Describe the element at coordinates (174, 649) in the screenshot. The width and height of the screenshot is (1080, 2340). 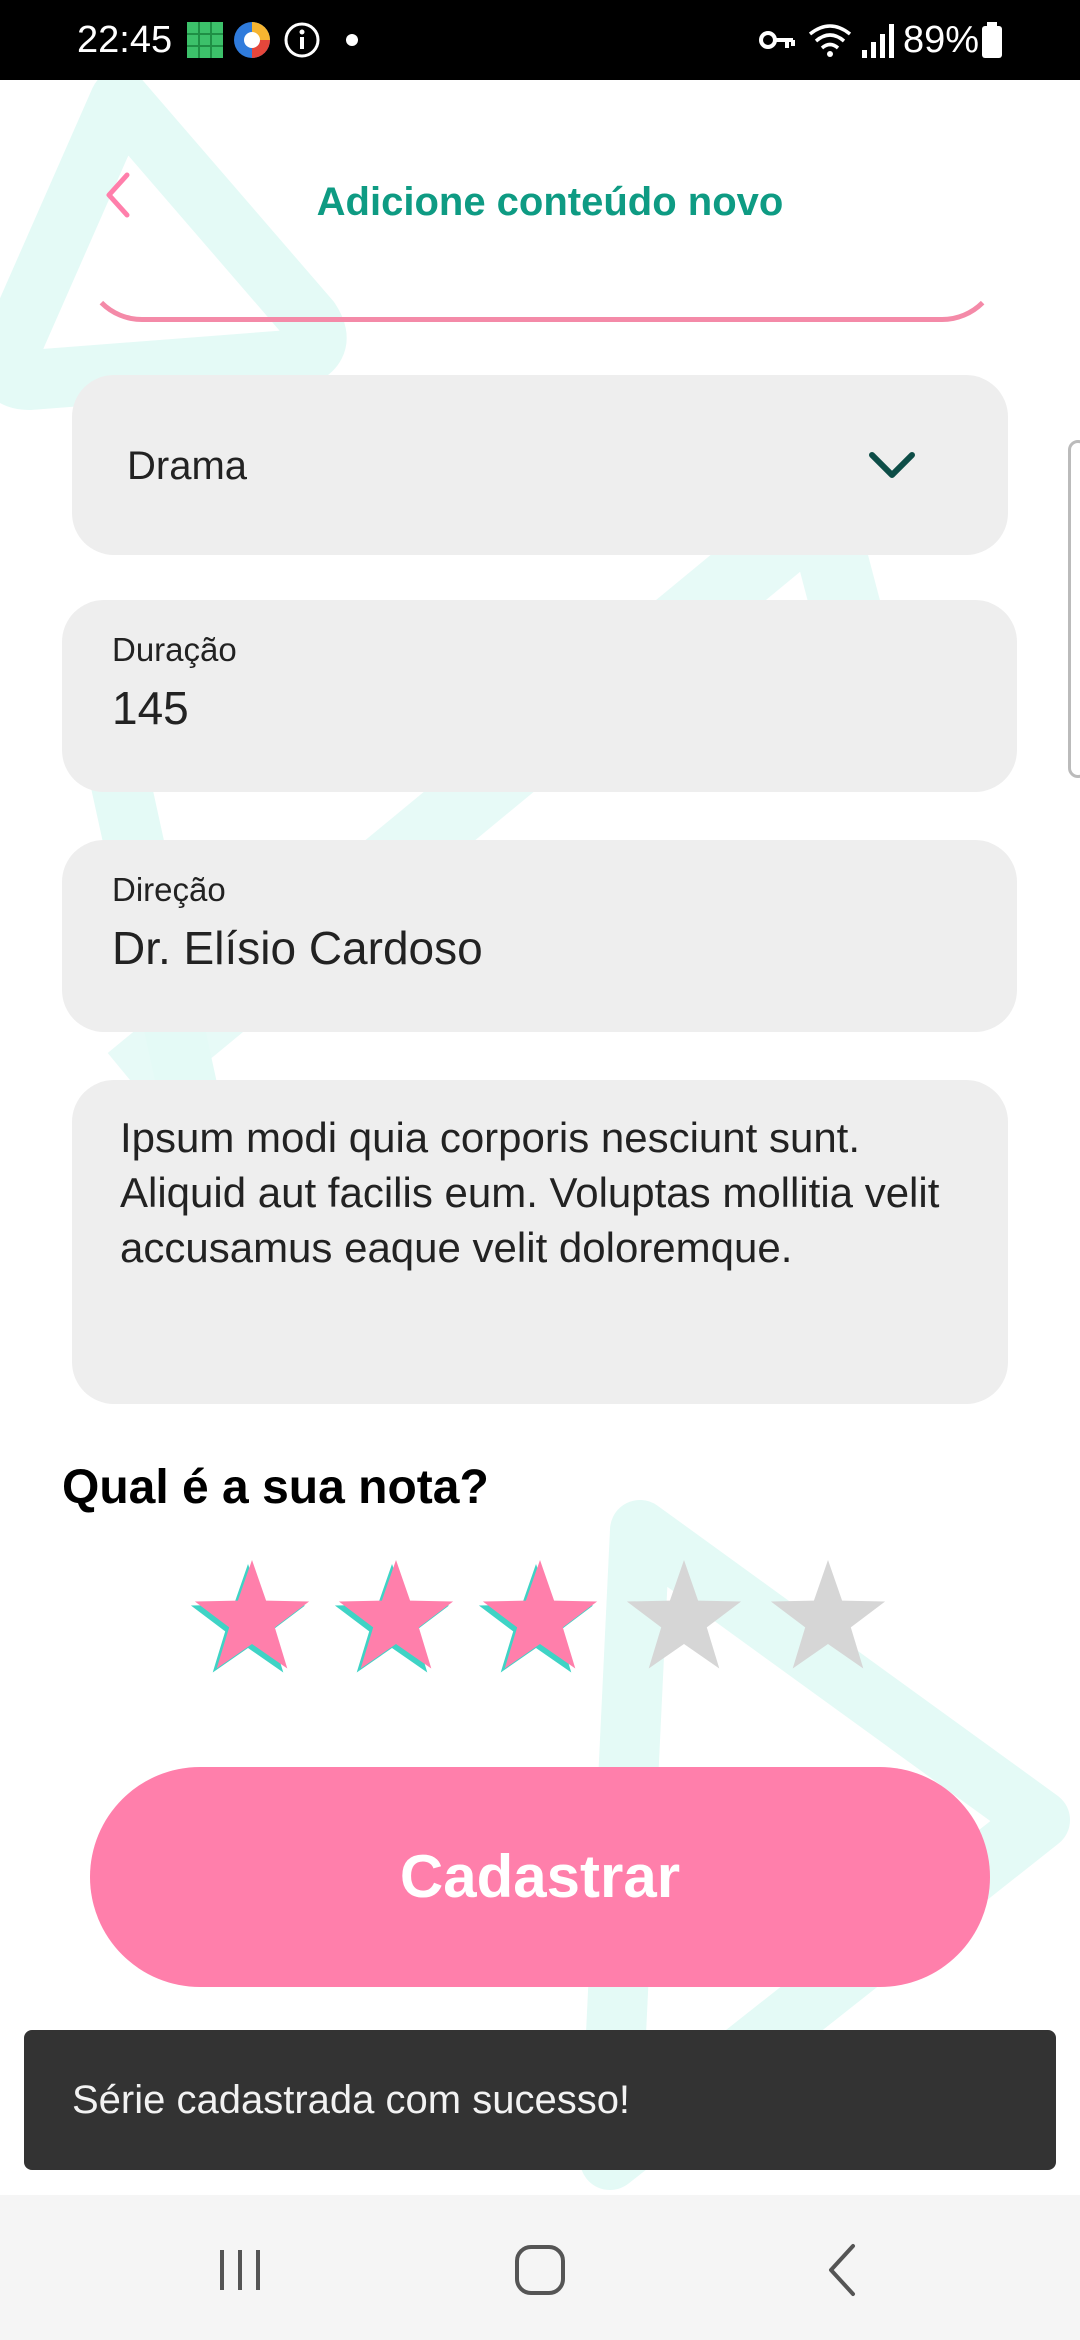
I see `duration-label: Duração` at that location.